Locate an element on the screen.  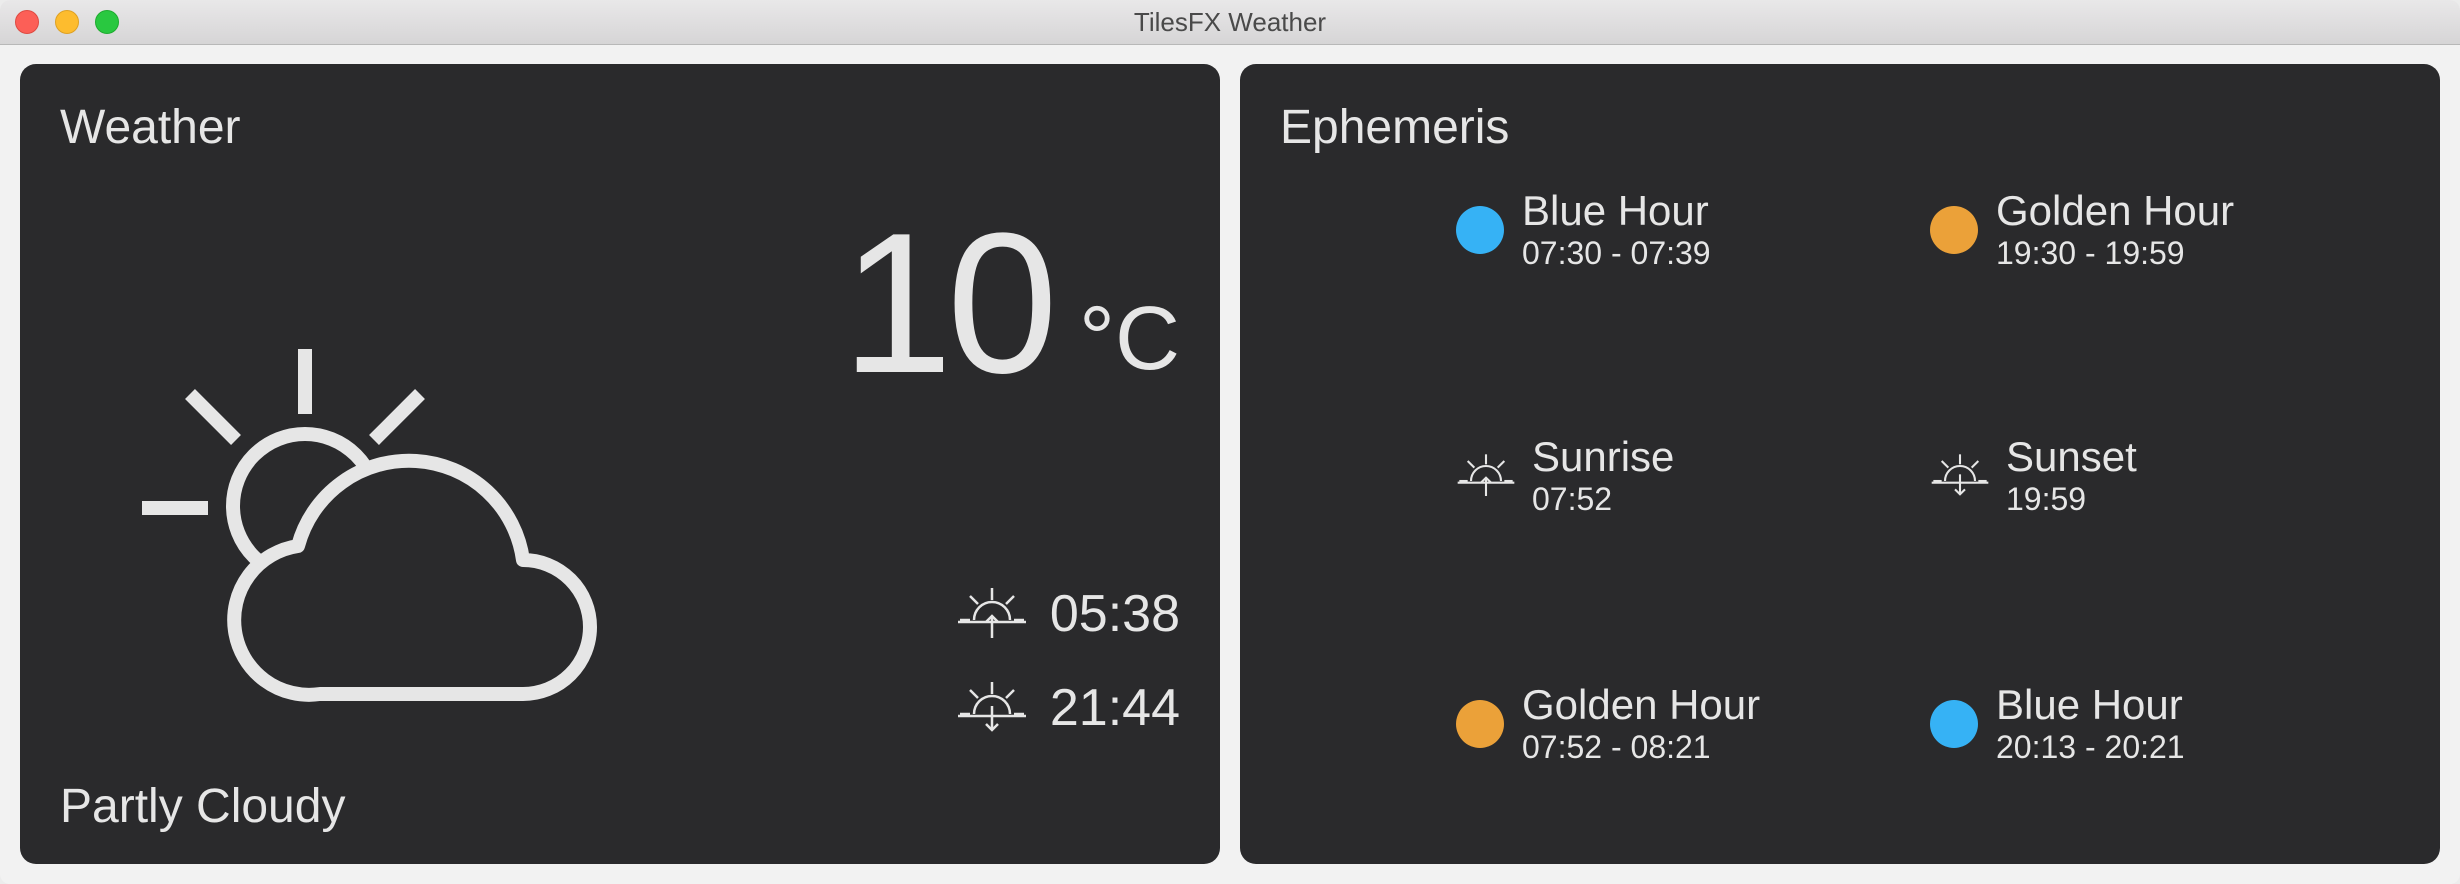
ephemeris-item-label: Sunset is located at coordinates (2071, 456).